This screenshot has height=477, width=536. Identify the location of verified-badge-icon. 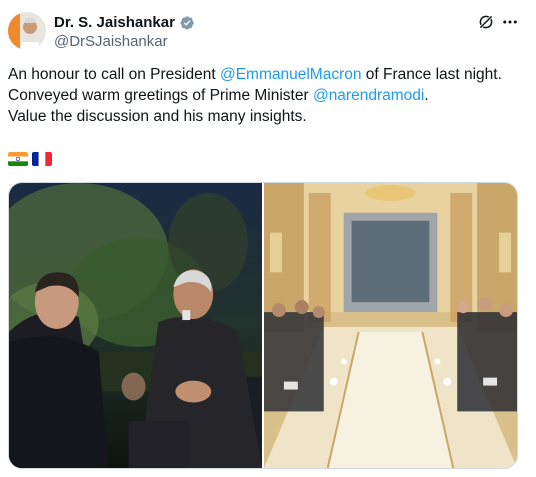
(187, 22).